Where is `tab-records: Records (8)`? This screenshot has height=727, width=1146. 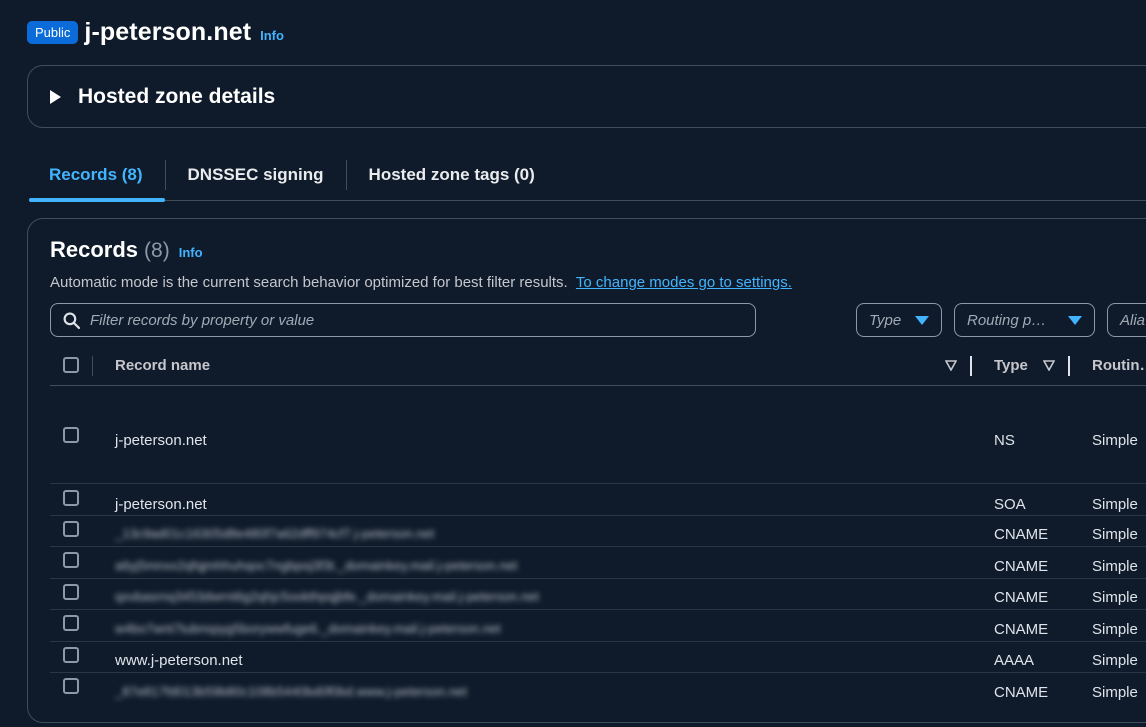
tab-records: Records (8) is located at coordinates (97, 176).